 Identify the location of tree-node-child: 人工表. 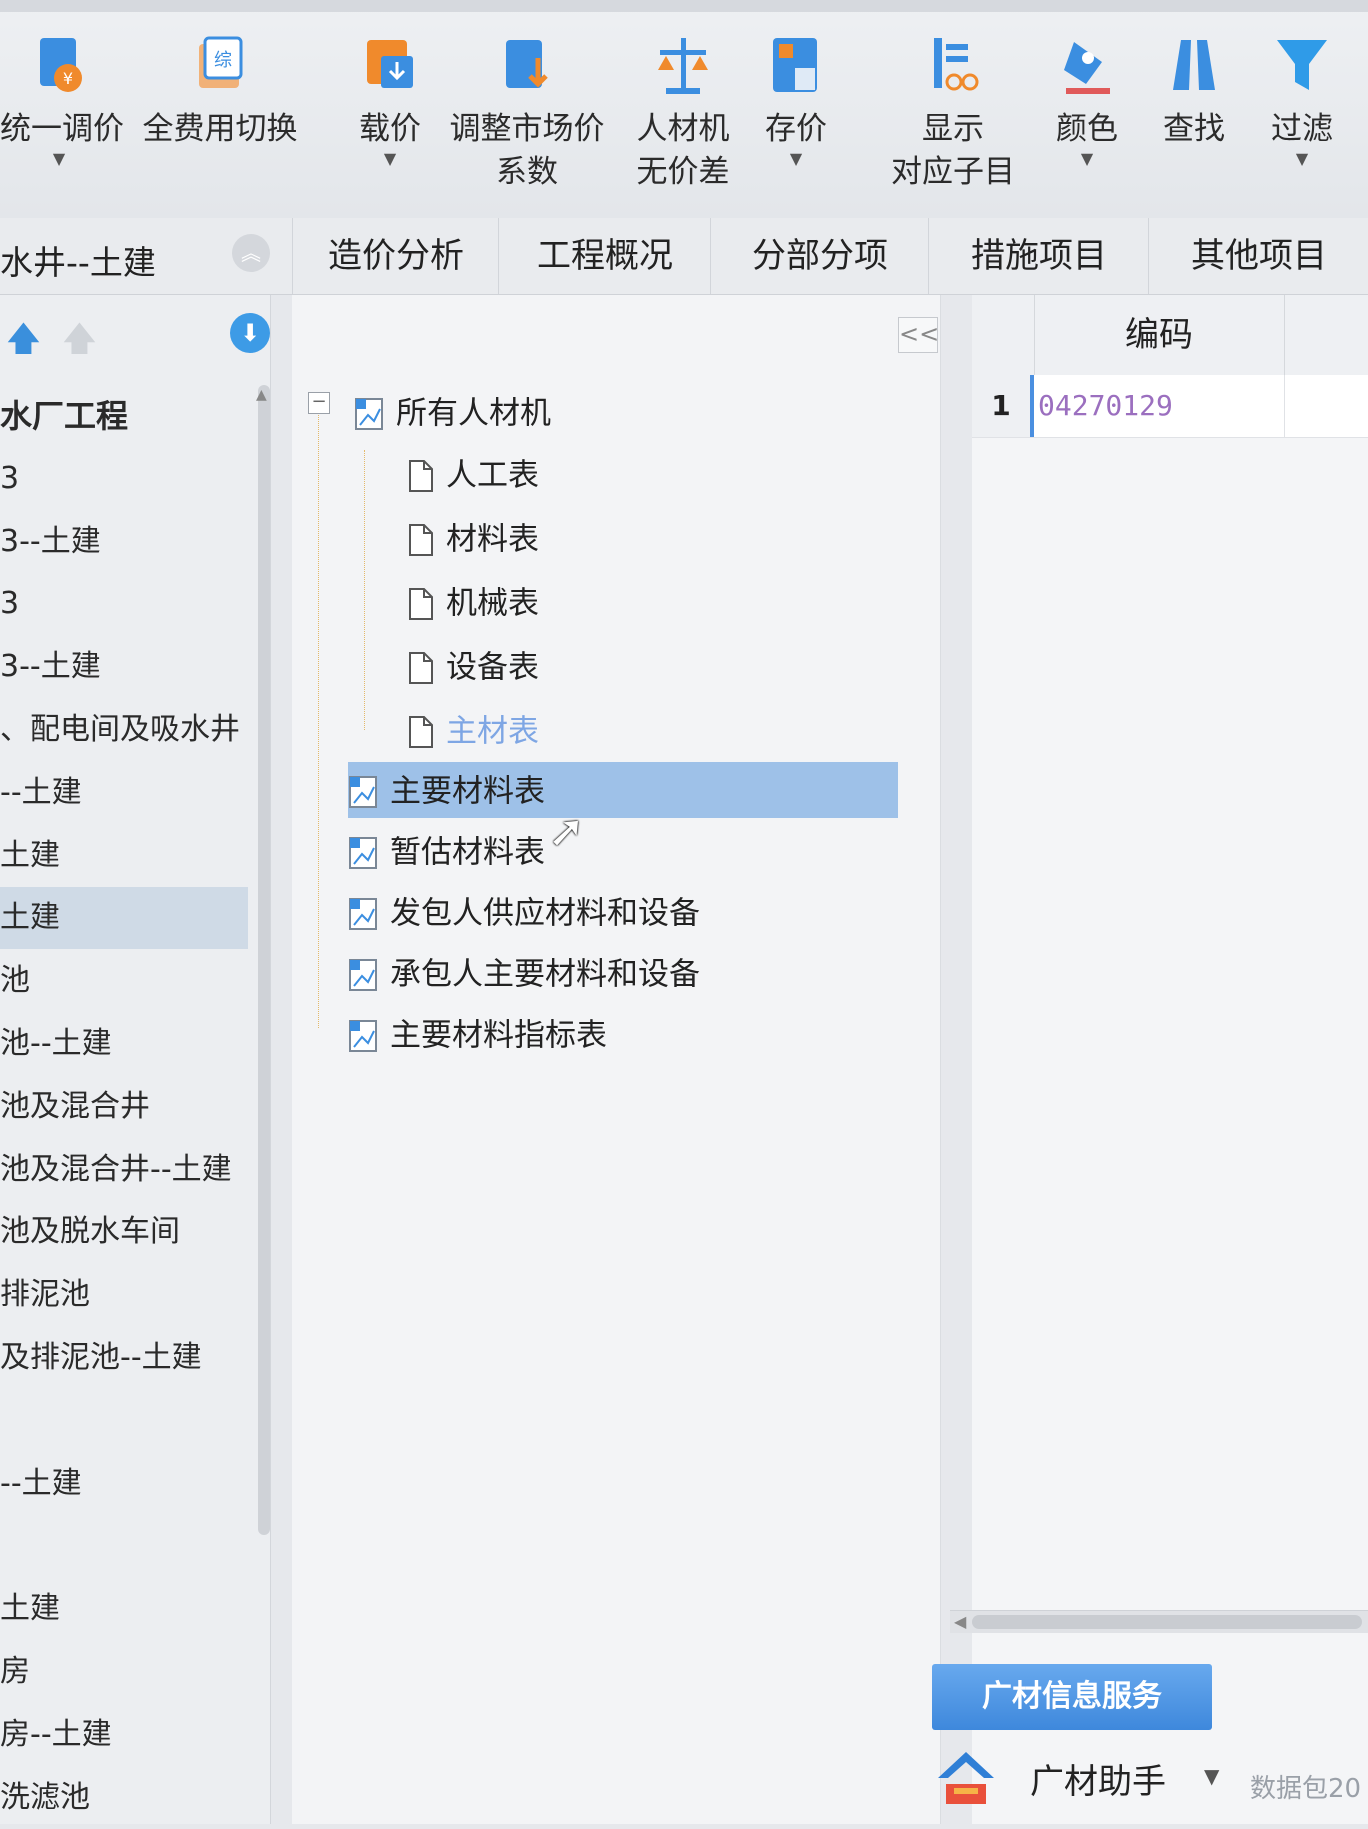
(471, 474).